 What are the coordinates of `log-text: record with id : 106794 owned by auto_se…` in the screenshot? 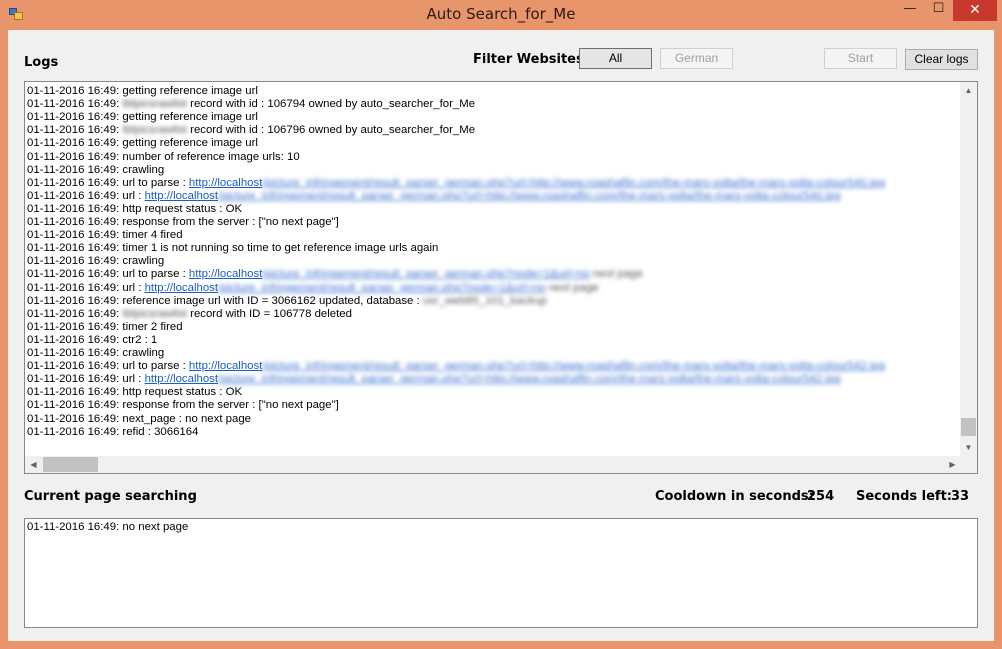 It's located at (331, 104).